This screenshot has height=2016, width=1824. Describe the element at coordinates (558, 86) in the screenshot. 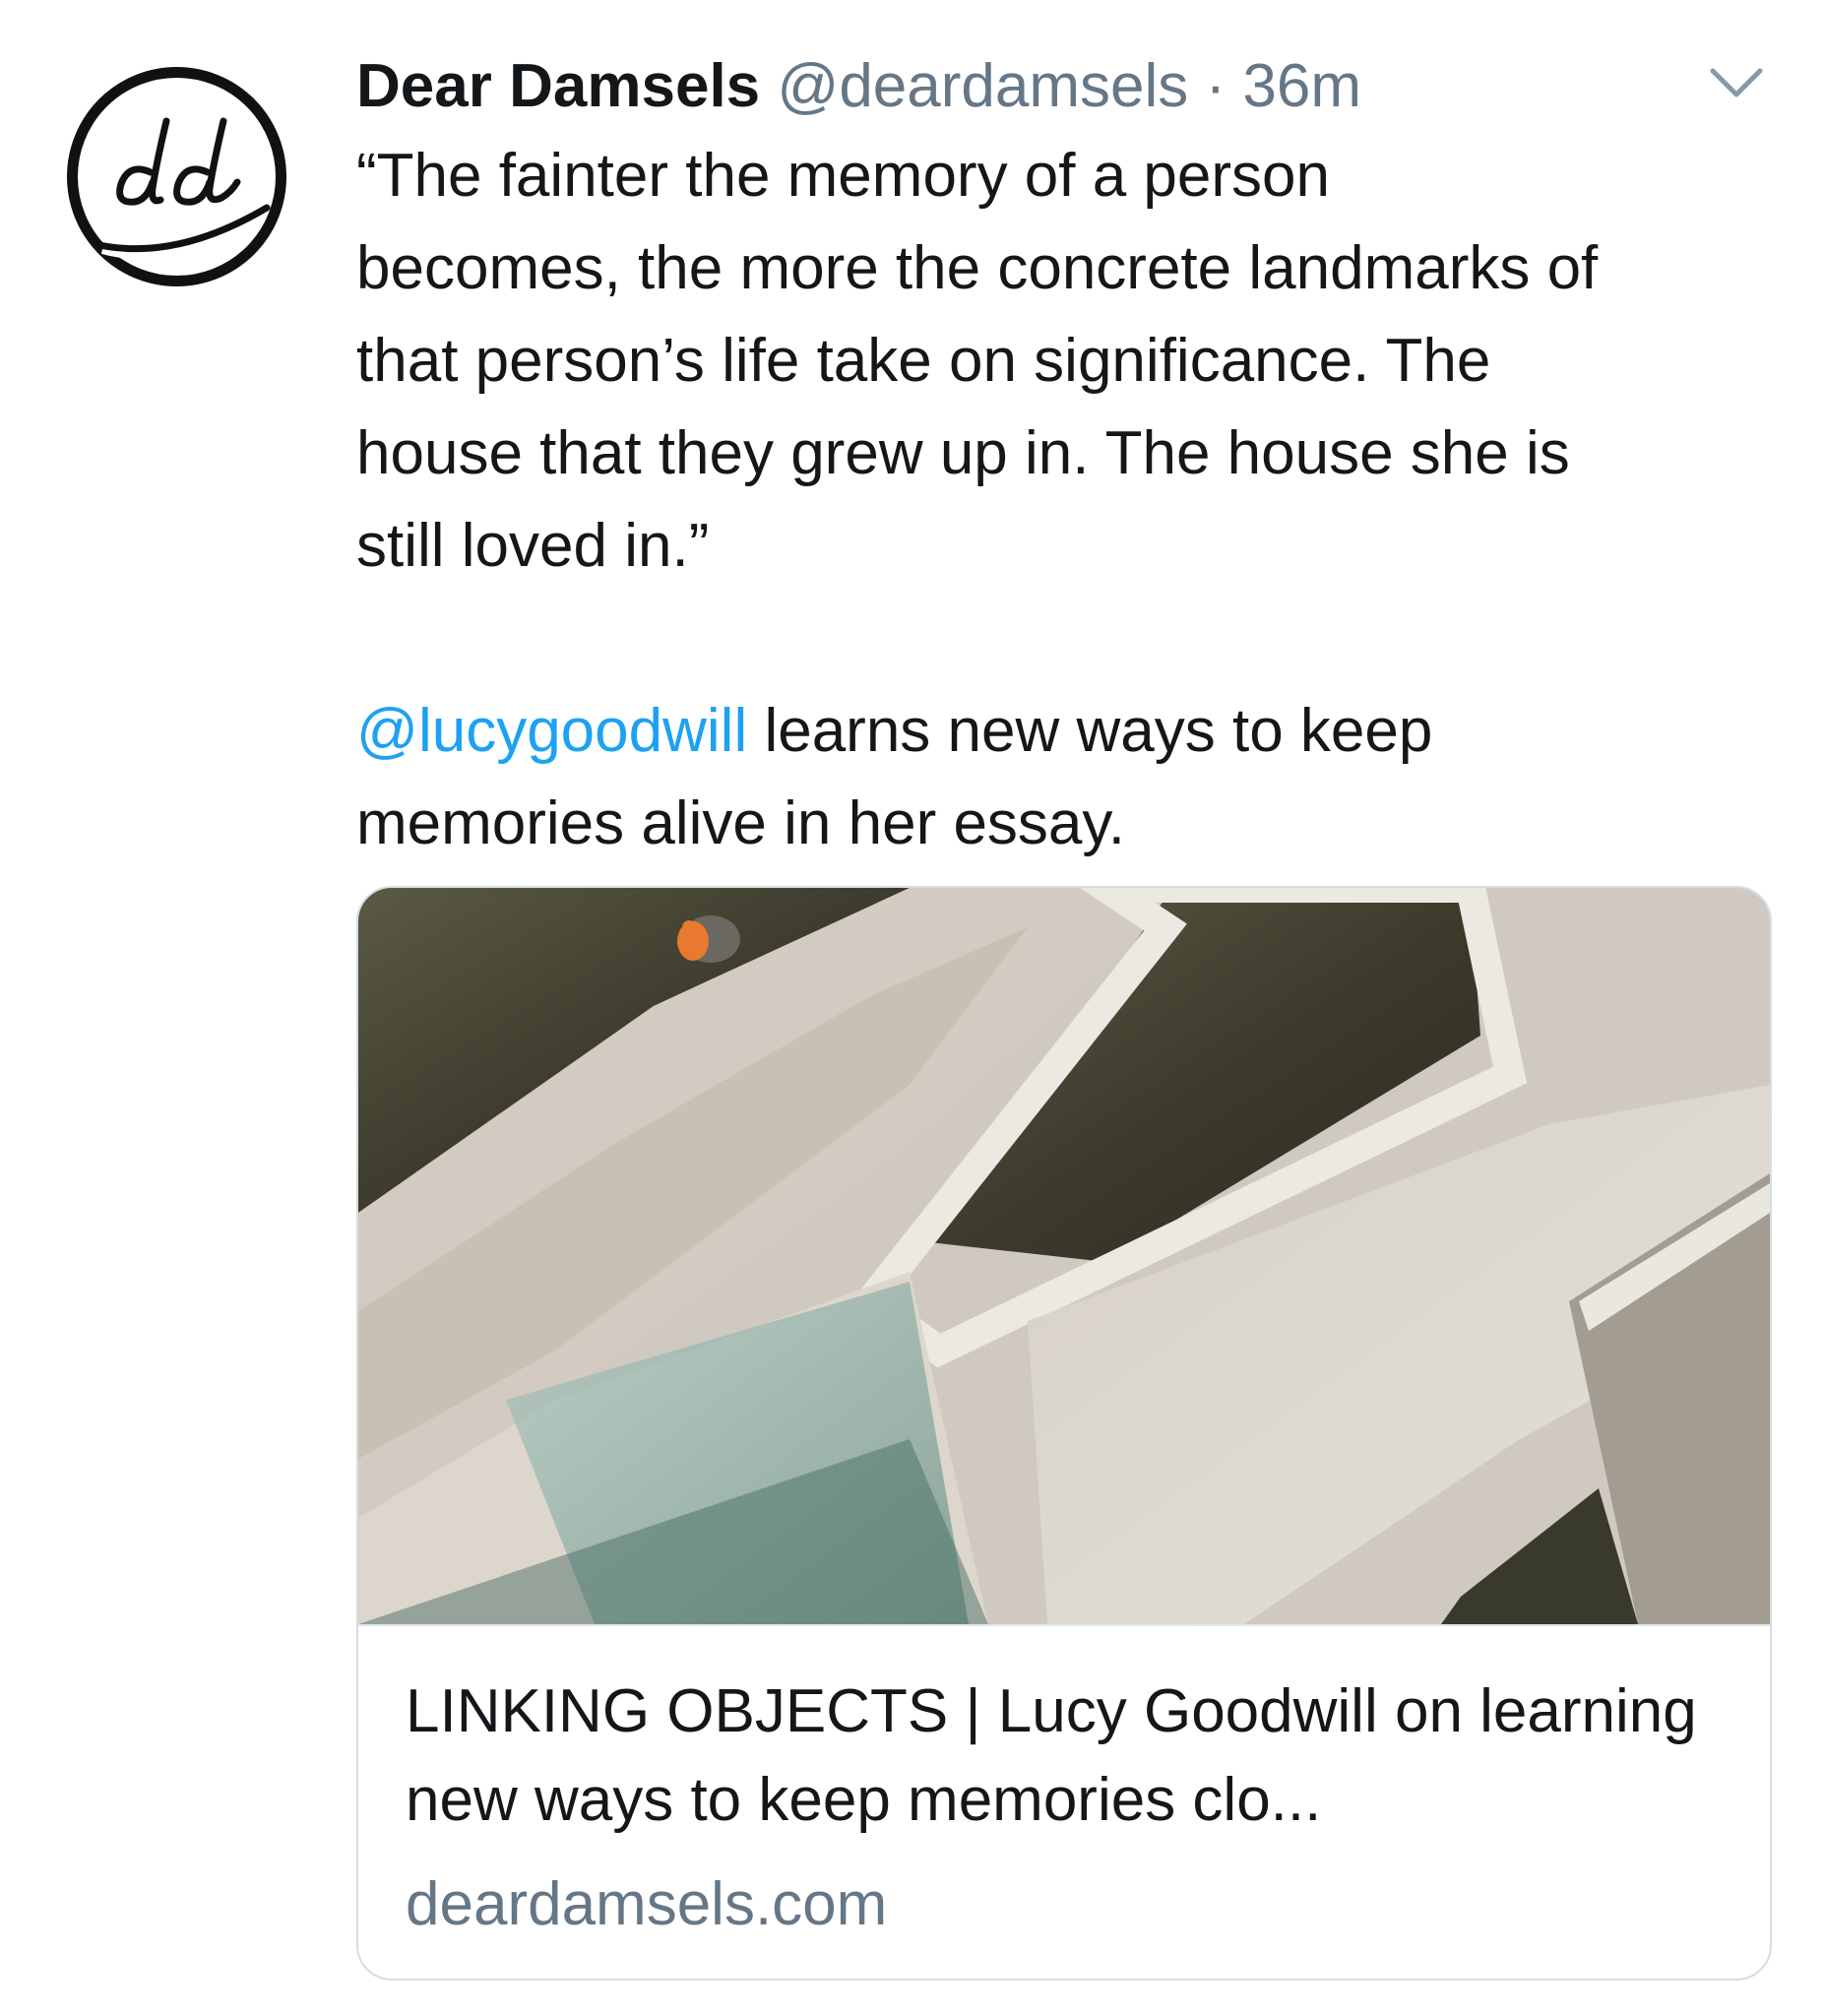

I see `author-display-name: Dear Damsels` at that location.